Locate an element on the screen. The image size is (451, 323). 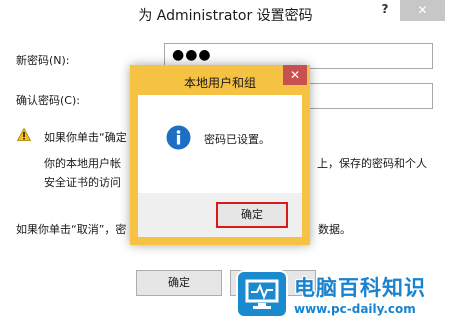
info-icon is located at coordinates (178, 137).